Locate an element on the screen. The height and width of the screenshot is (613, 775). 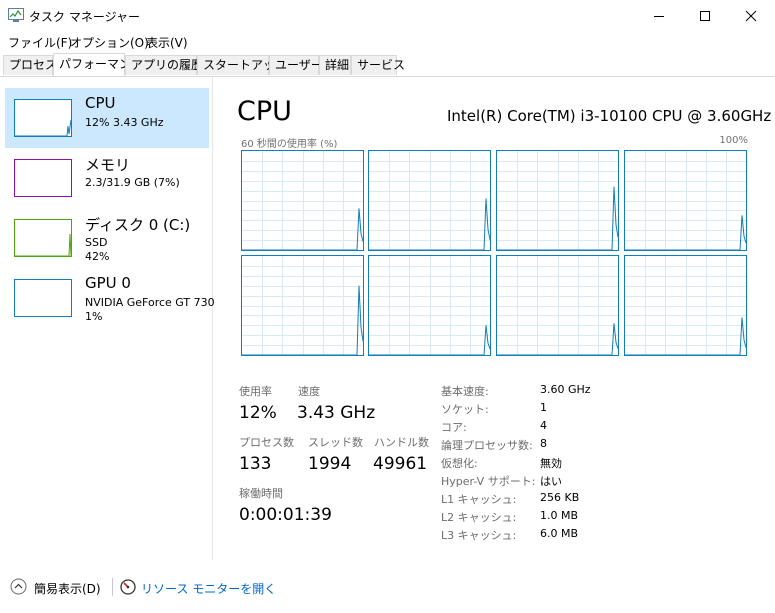
graph-max-label: 100% is located at coordinates (733, 140).